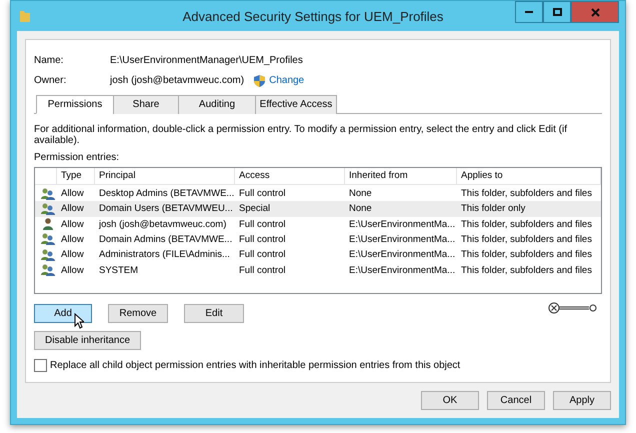  Describe the element at coordinates (165, 176) in the screenshot. I see `column-header: Principal` at that location.